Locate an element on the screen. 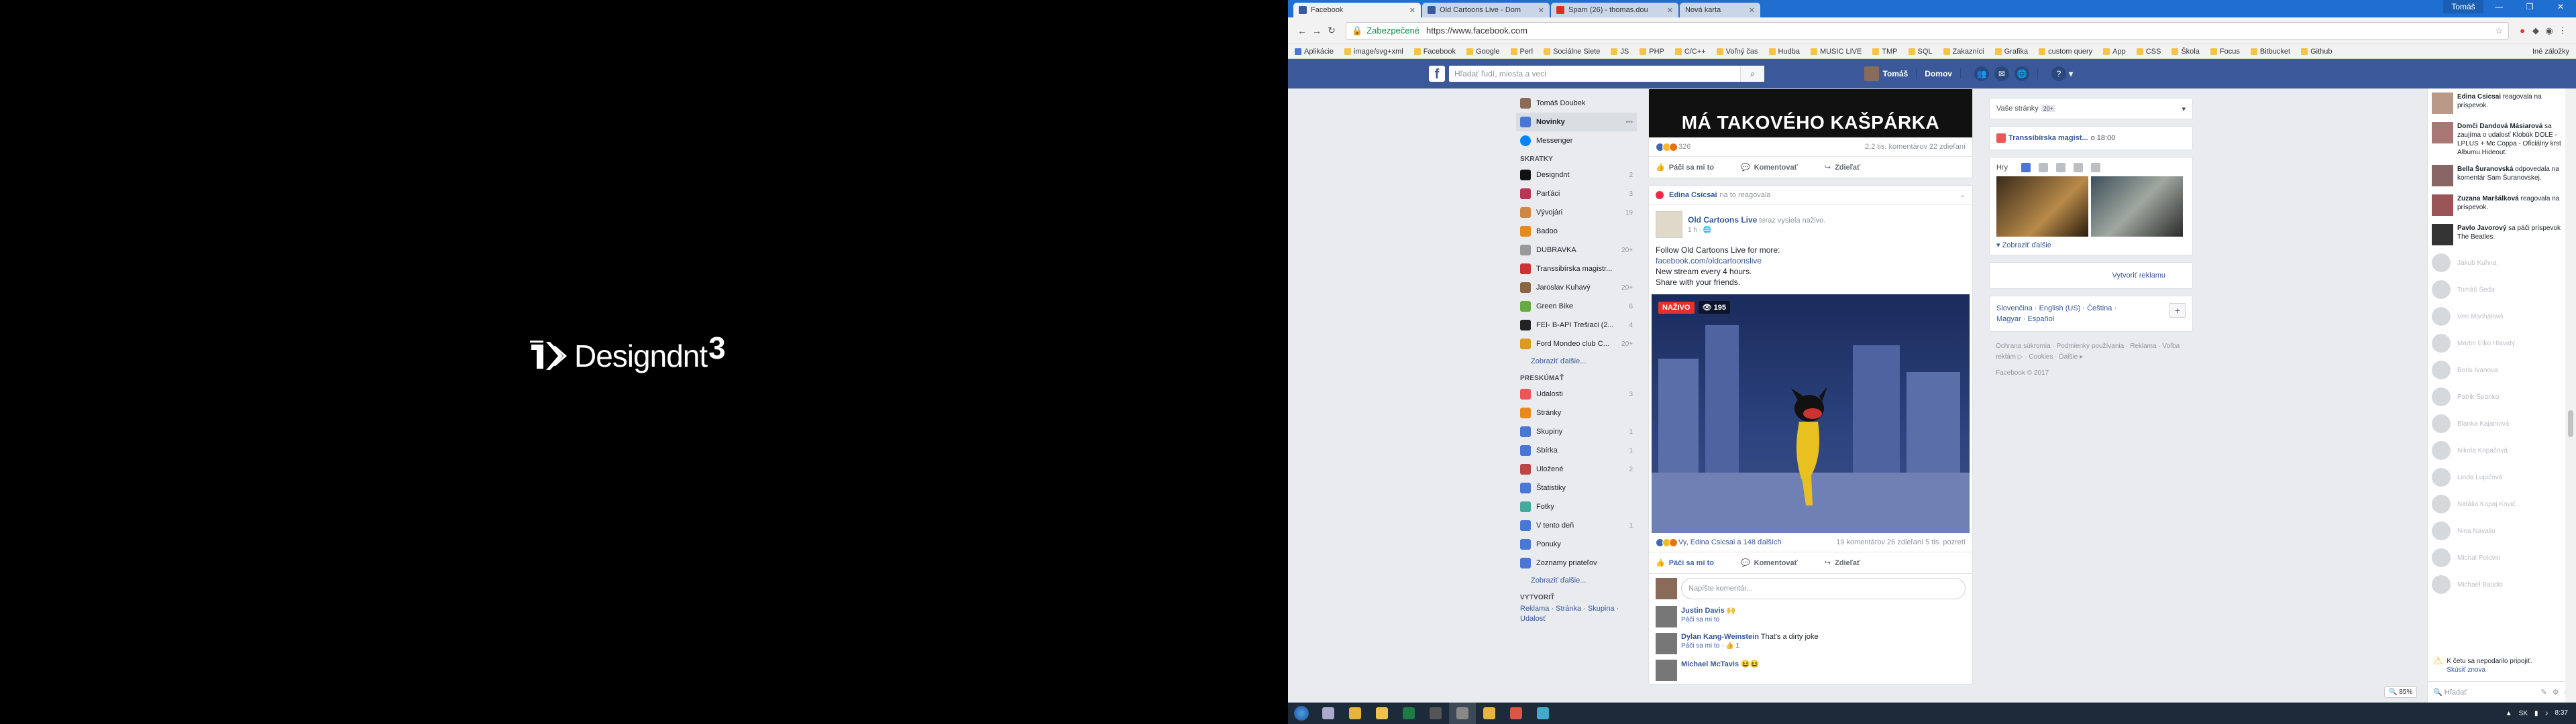  bookmark-item: Grafika is located at coordinates (2011, 52).